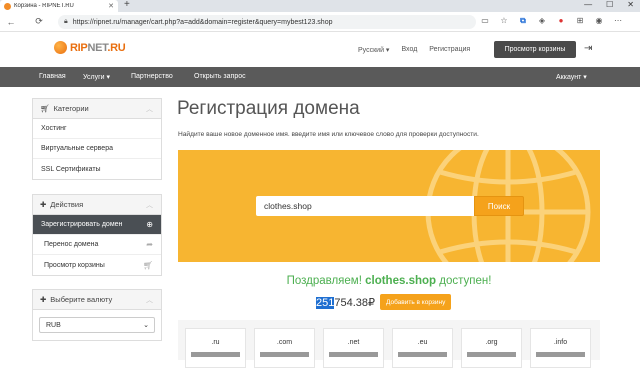 The width and height of the screenshot is (640, 368). What do you see at coordinates (284, 348) in the screenshot?
I see `tld-card: .com` at bounding box center [284, 348].